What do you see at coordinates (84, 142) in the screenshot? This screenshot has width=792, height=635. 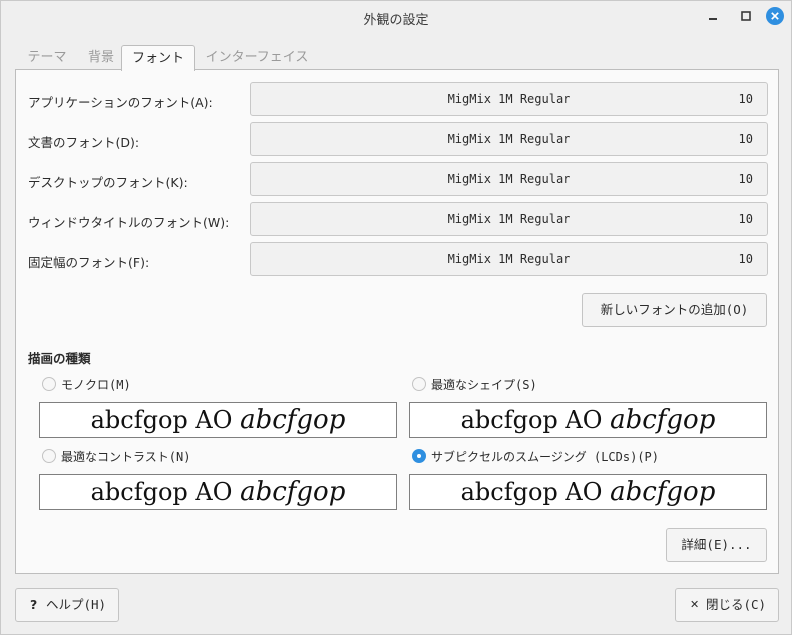 I see `document-font-label: 文書のフォント(D):` at bounding box center [84, 142].